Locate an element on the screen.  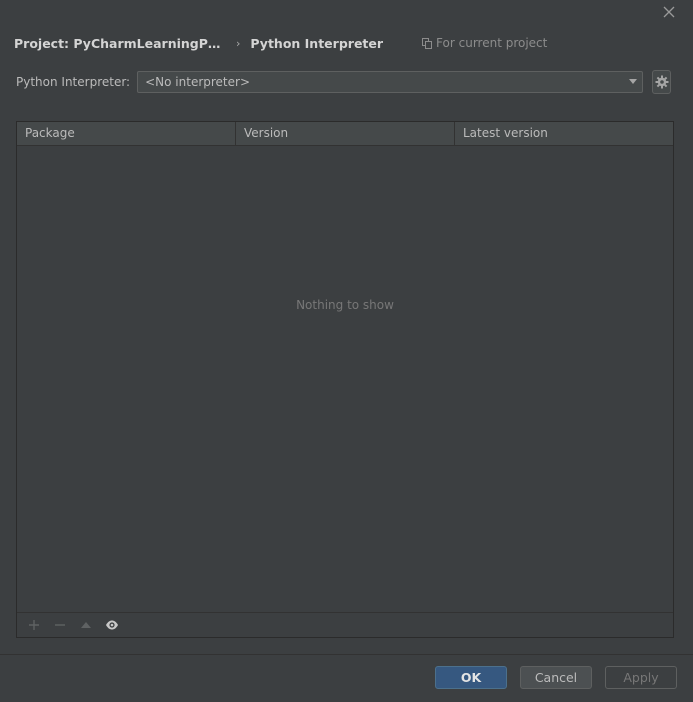
column-header-version: Version is located at coordinates (345, 133).